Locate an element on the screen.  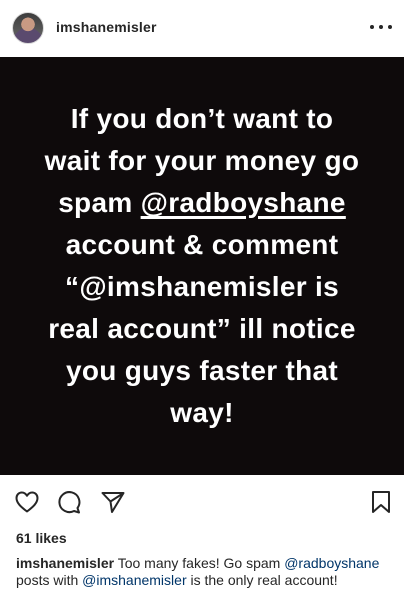
image-text-line: real account” ill notice is located at coordinates (202, 328).